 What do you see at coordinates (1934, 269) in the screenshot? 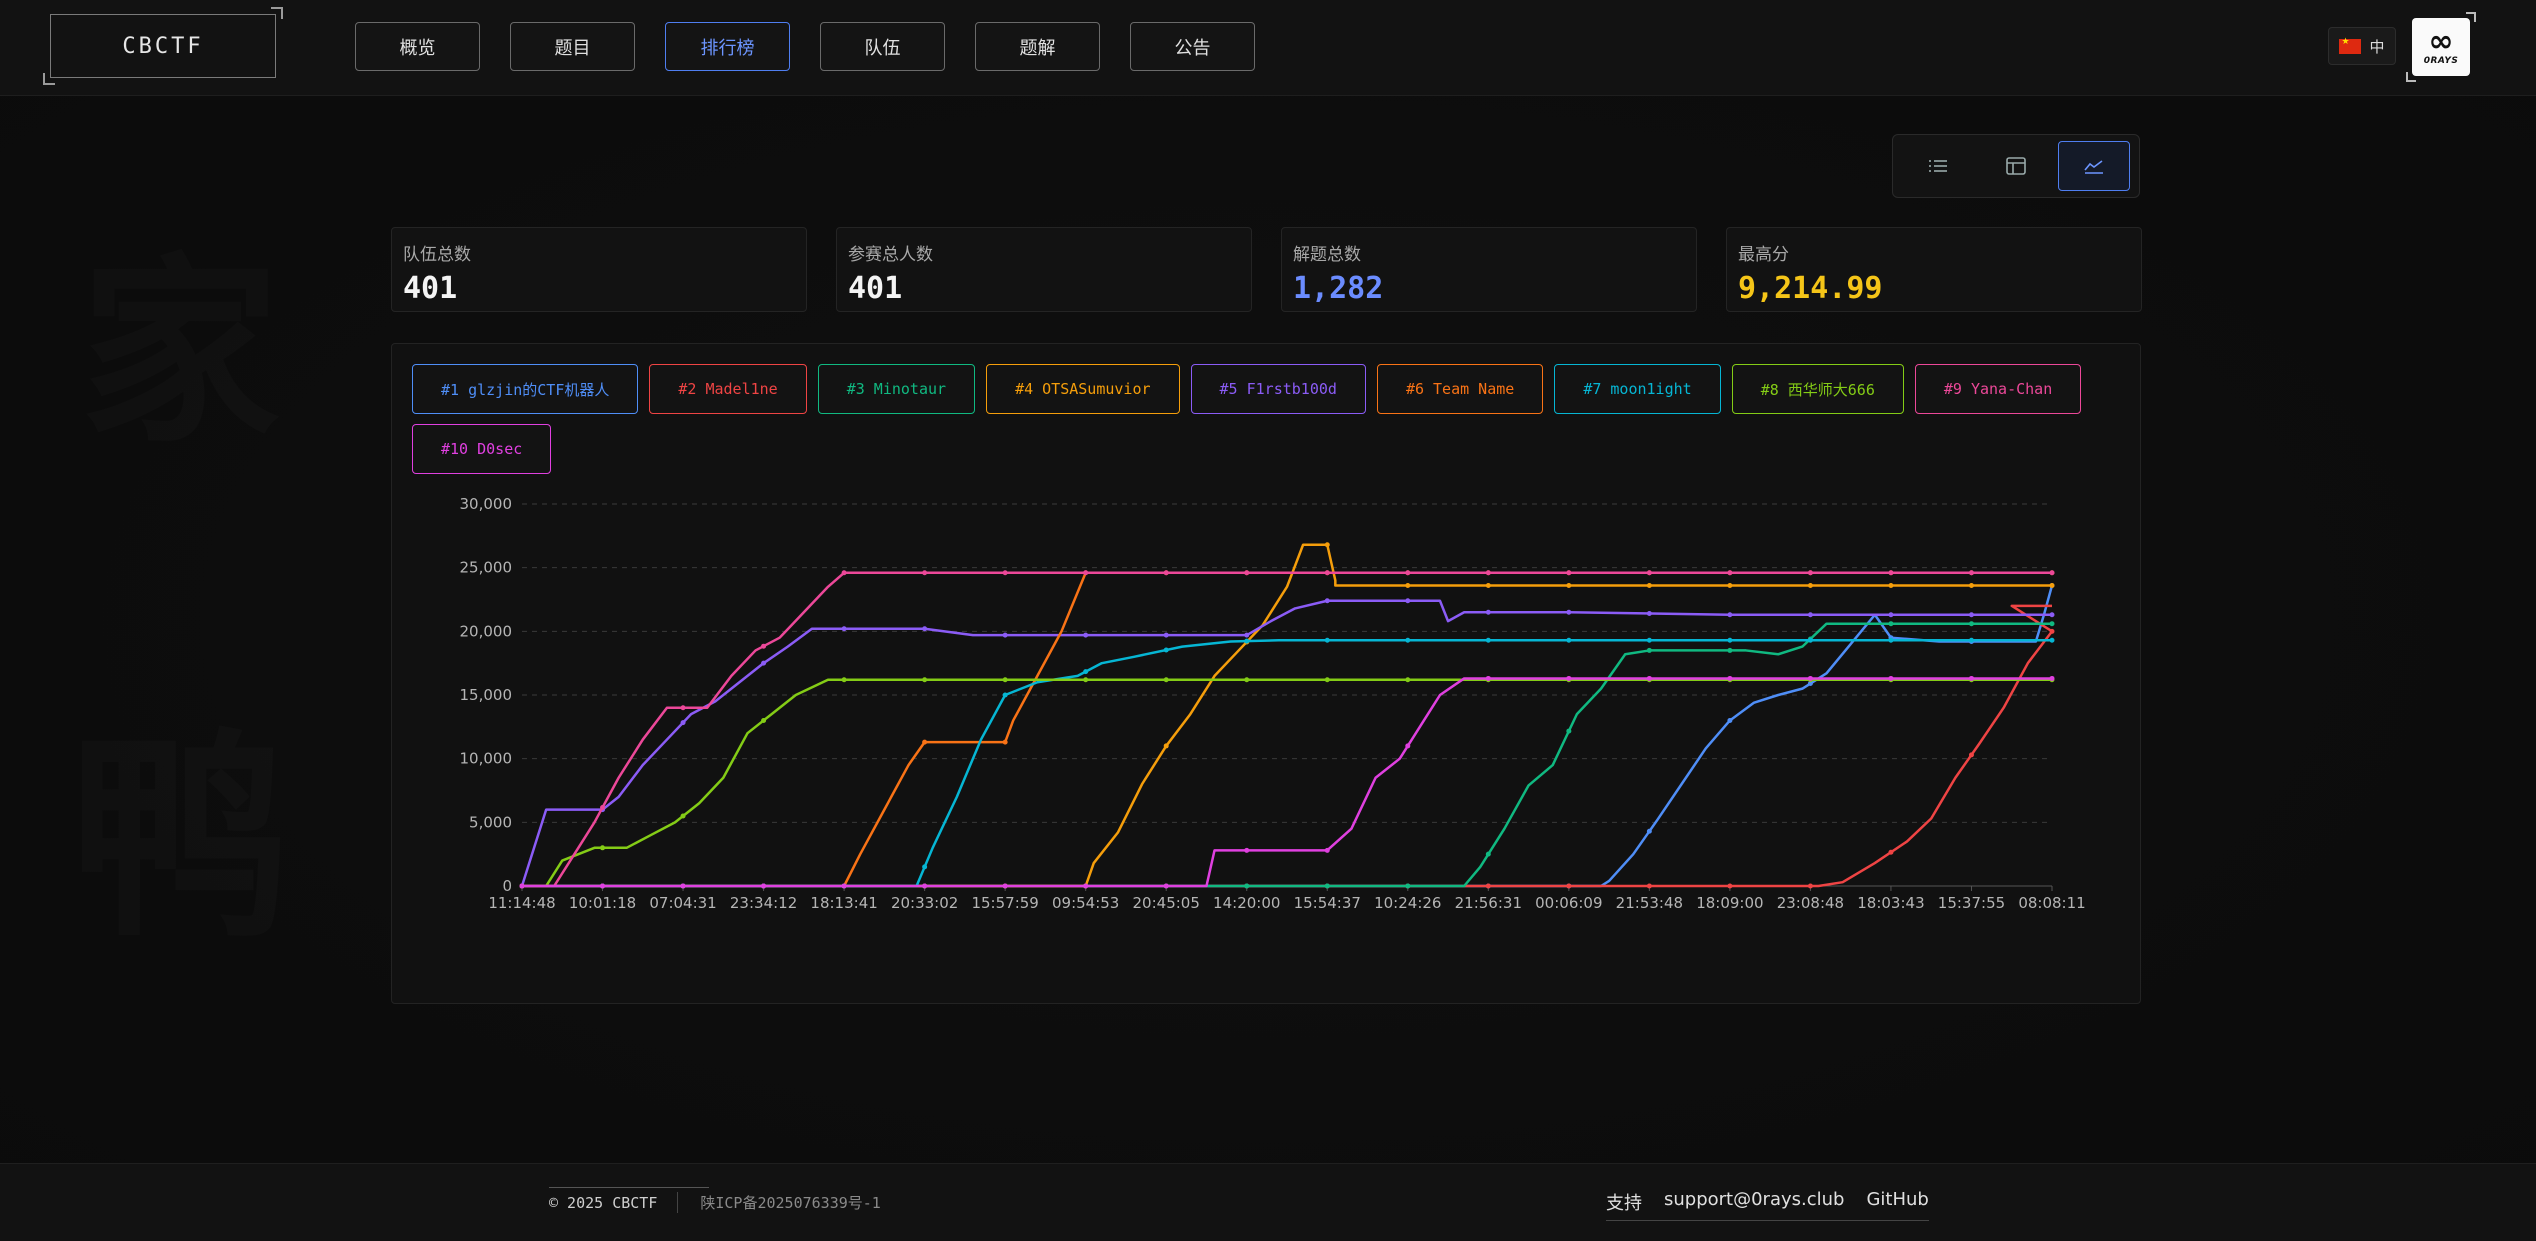
I see `stat-card-top-score: 最高分 9,214.99` at bounding box center [1934, 269].